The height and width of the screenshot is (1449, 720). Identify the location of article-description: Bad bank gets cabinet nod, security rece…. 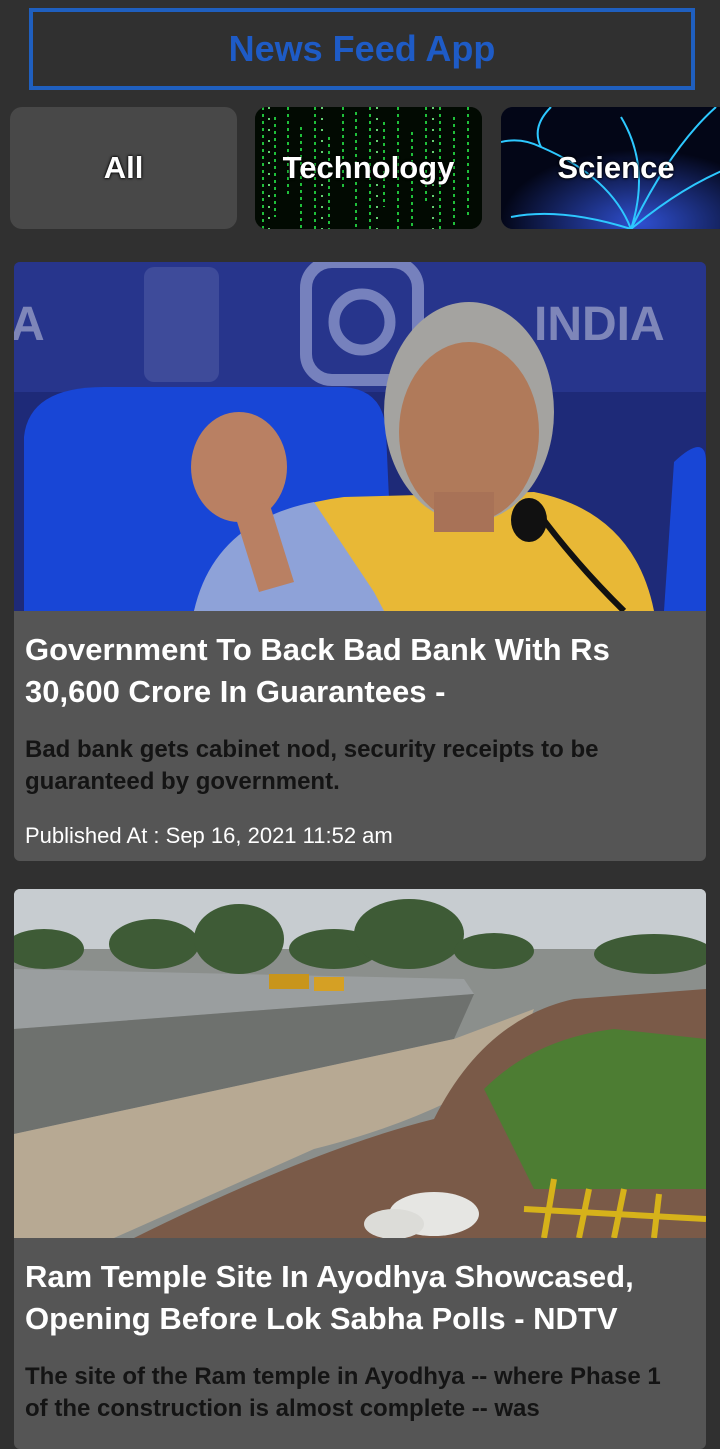
(312, 765).